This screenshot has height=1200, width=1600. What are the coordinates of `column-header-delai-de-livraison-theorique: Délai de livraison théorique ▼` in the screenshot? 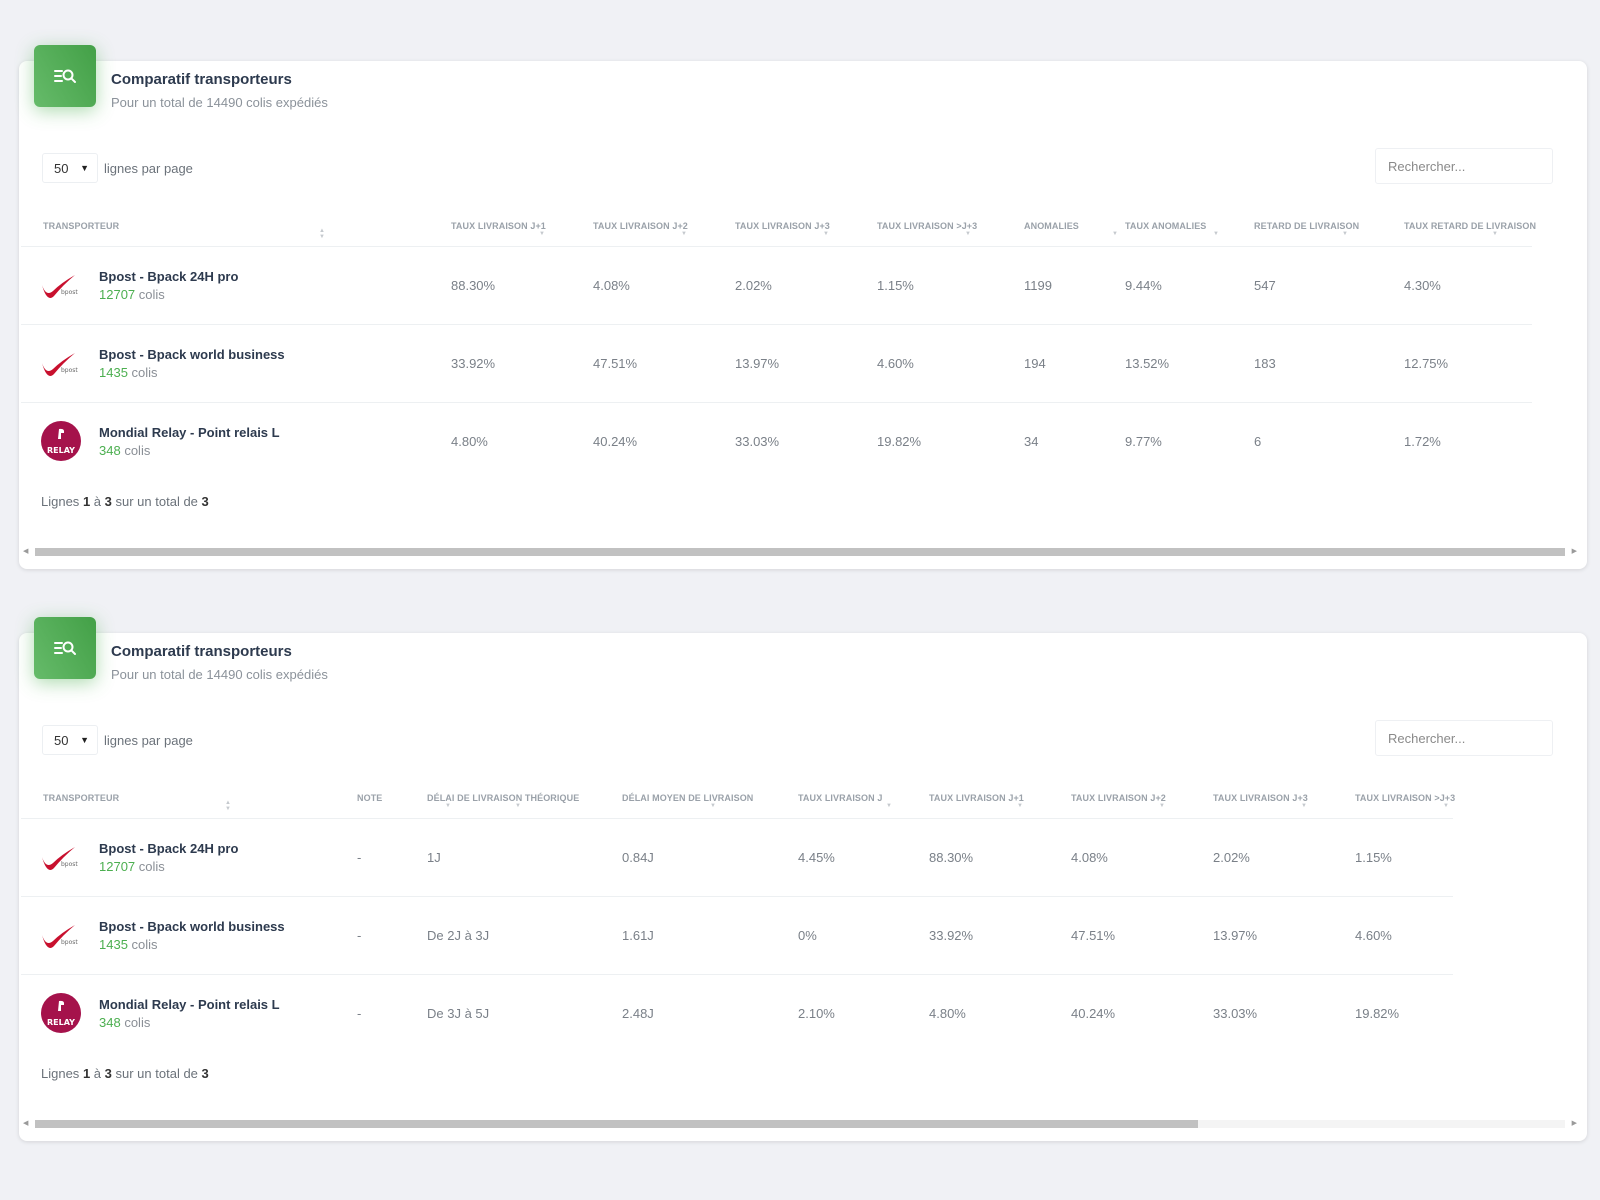 It's located at (502, 798).